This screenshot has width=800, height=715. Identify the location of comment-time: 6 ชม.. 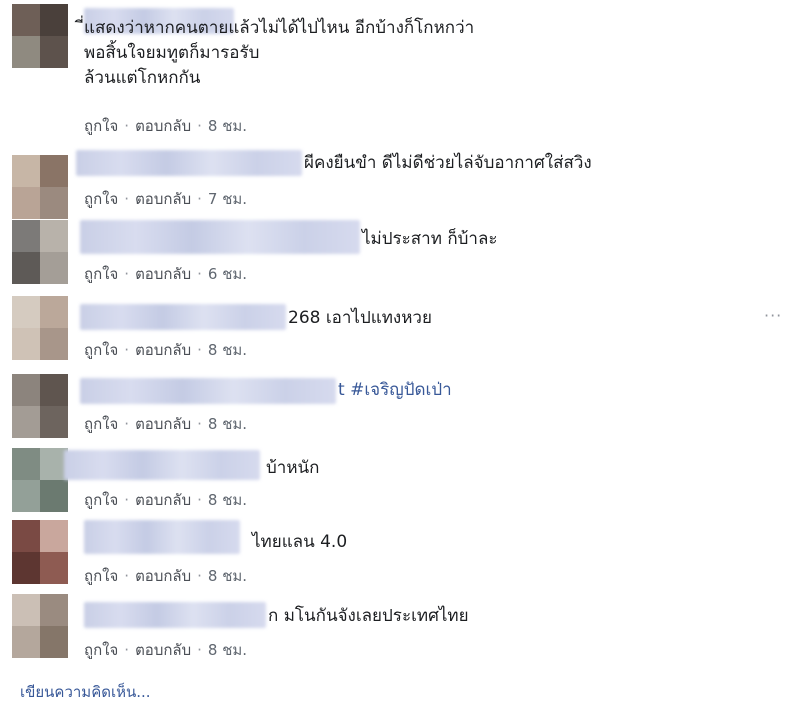
(227, 274).